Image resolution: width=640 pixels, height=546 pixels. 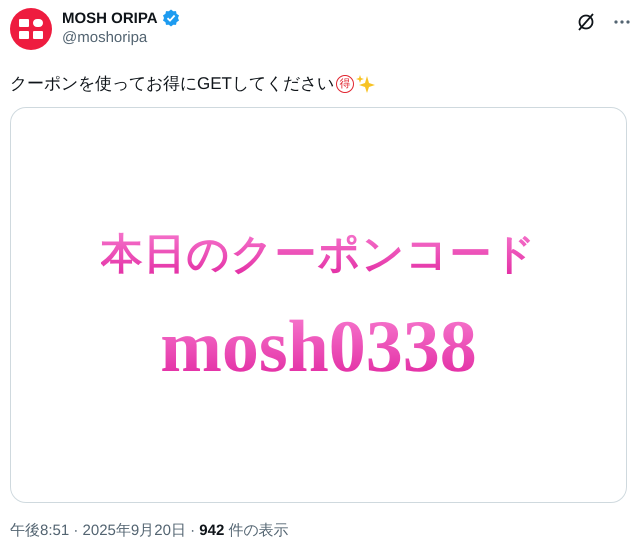 I want to click on author-name: MOSH ORIPA, so click(x=110, y=18).